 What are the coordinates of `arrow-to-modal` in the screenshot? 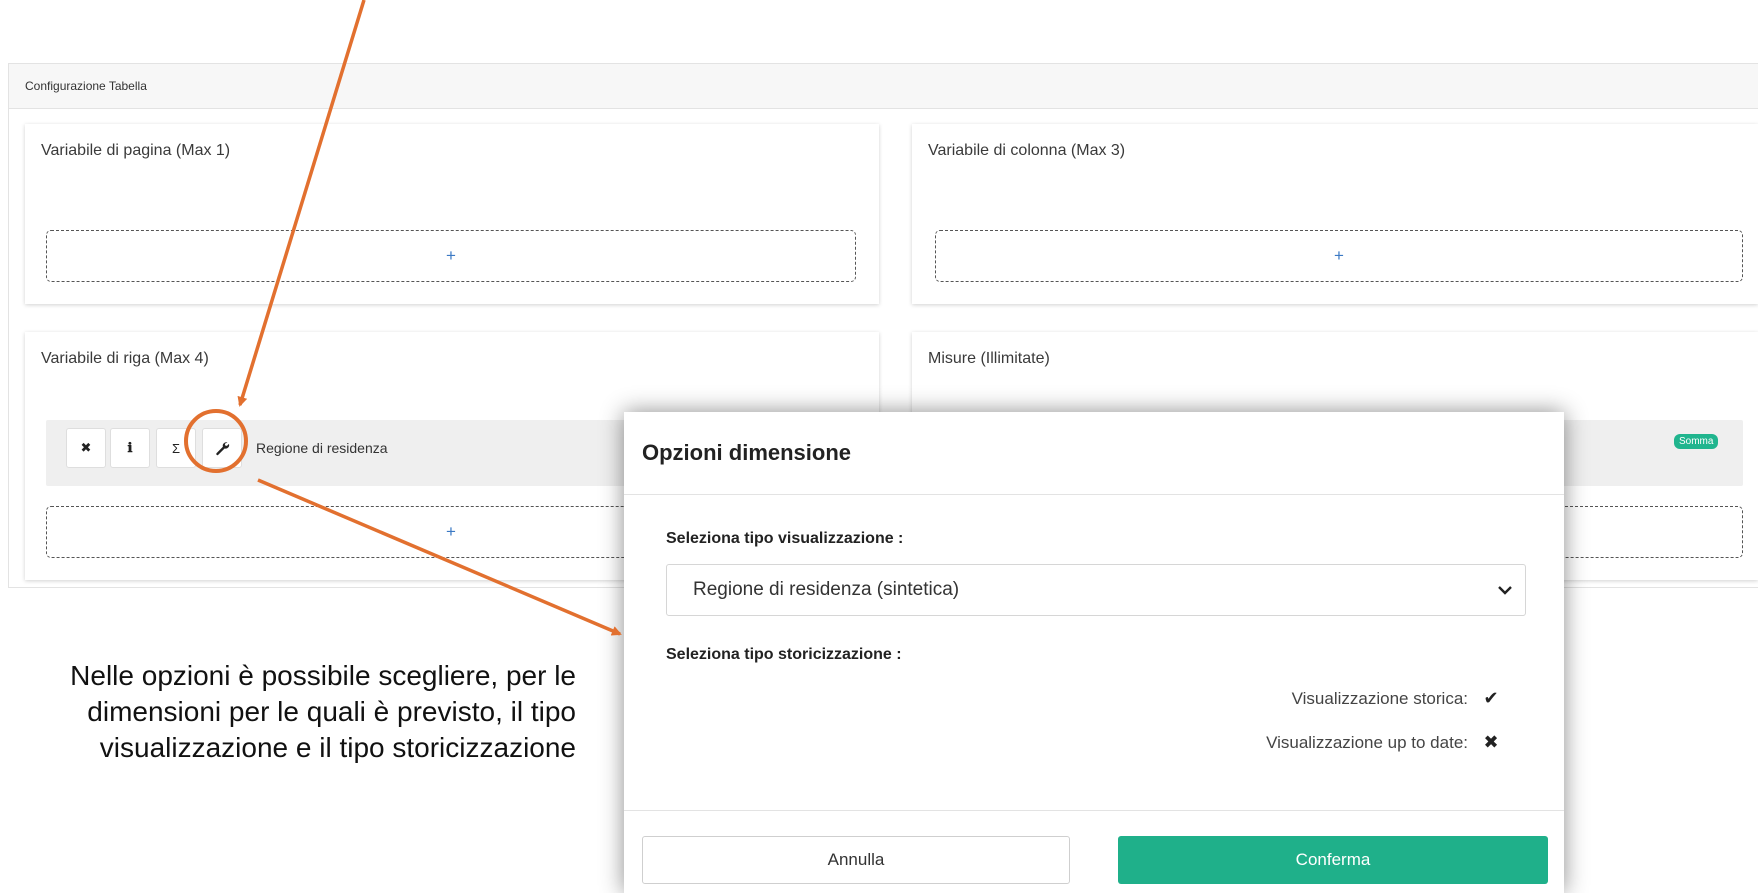 It's located at (439, 557).